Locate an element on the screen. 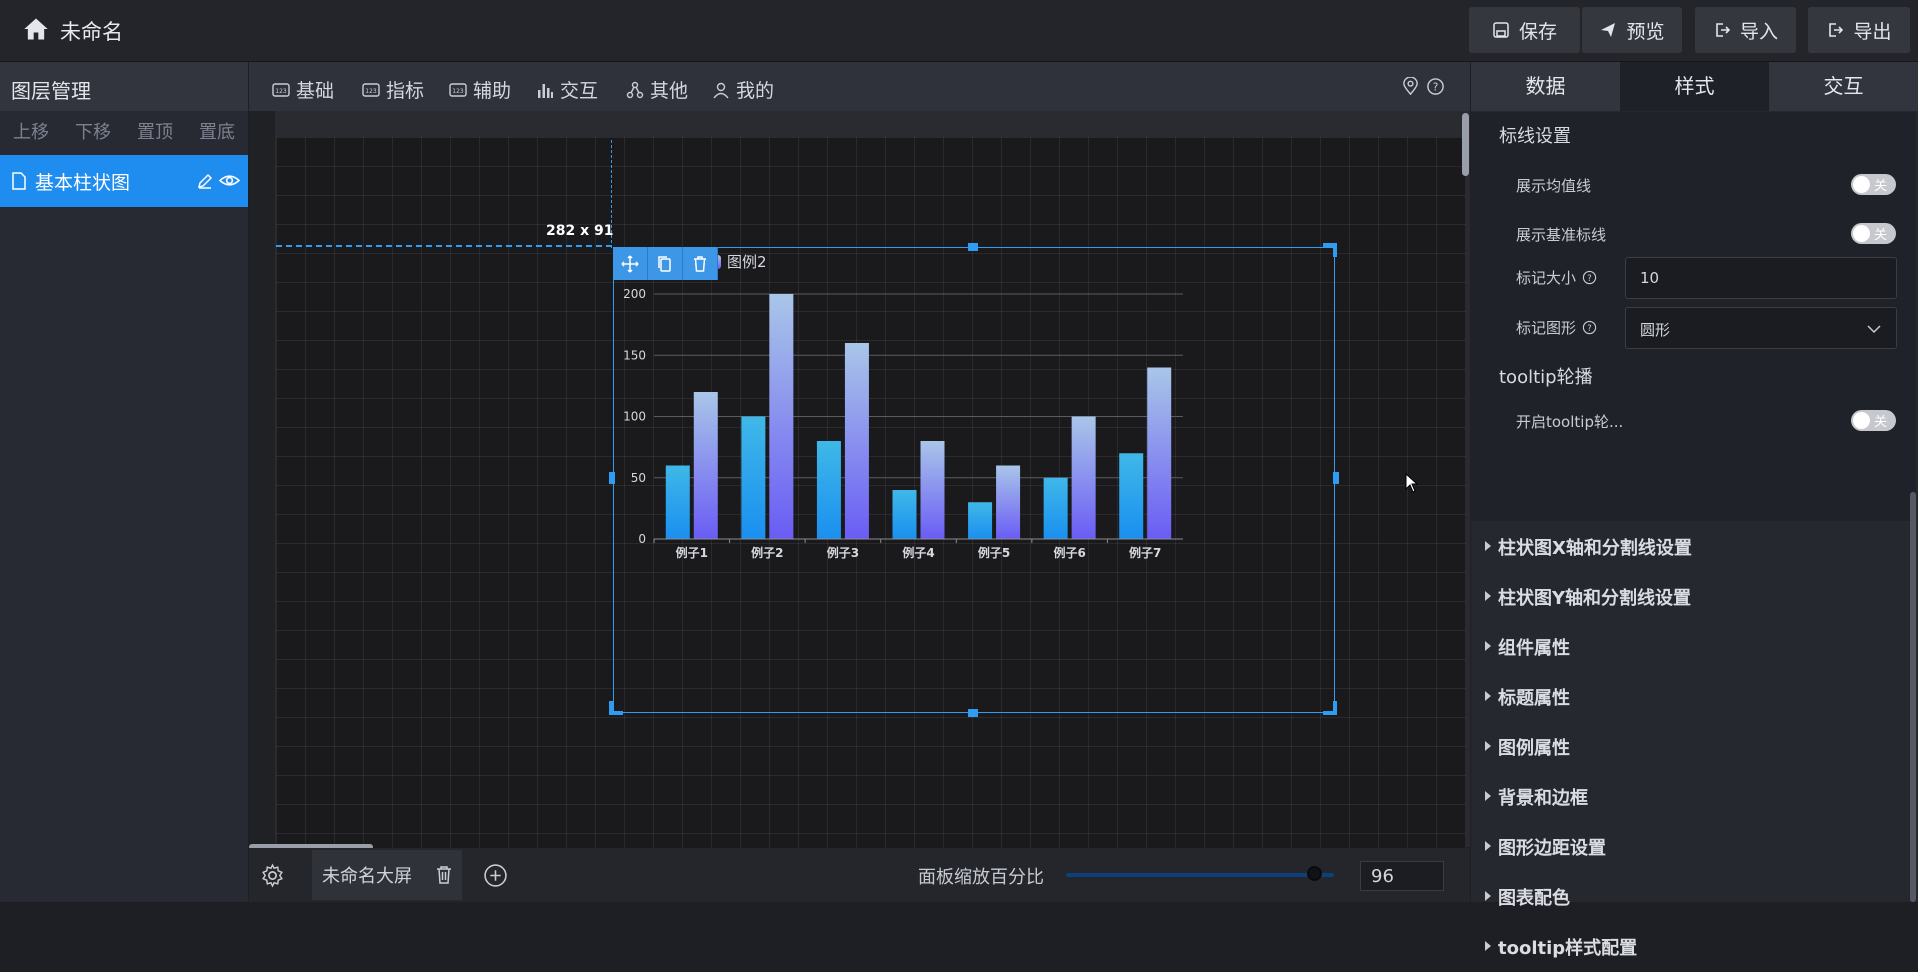 The image size is (1918, 972). canvas-vertical-scrollbar is located at coordinates (1465, 144).